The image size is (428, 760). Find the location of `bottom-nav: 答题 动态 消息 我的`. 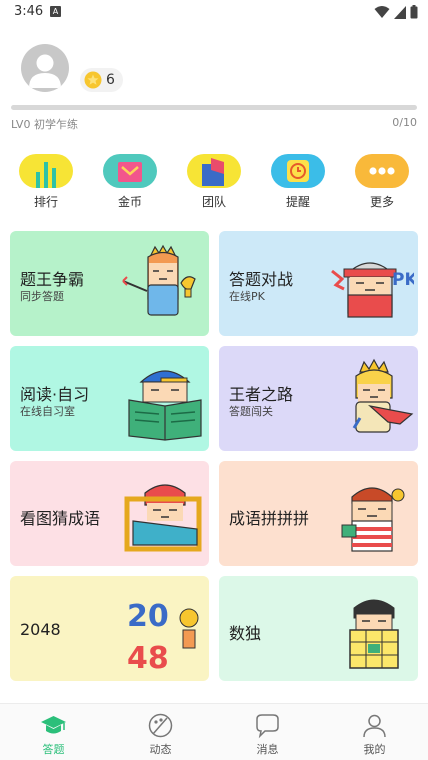

bottom-nav: 答题 动态 消息 我的 is located at coordinates (214, 731).